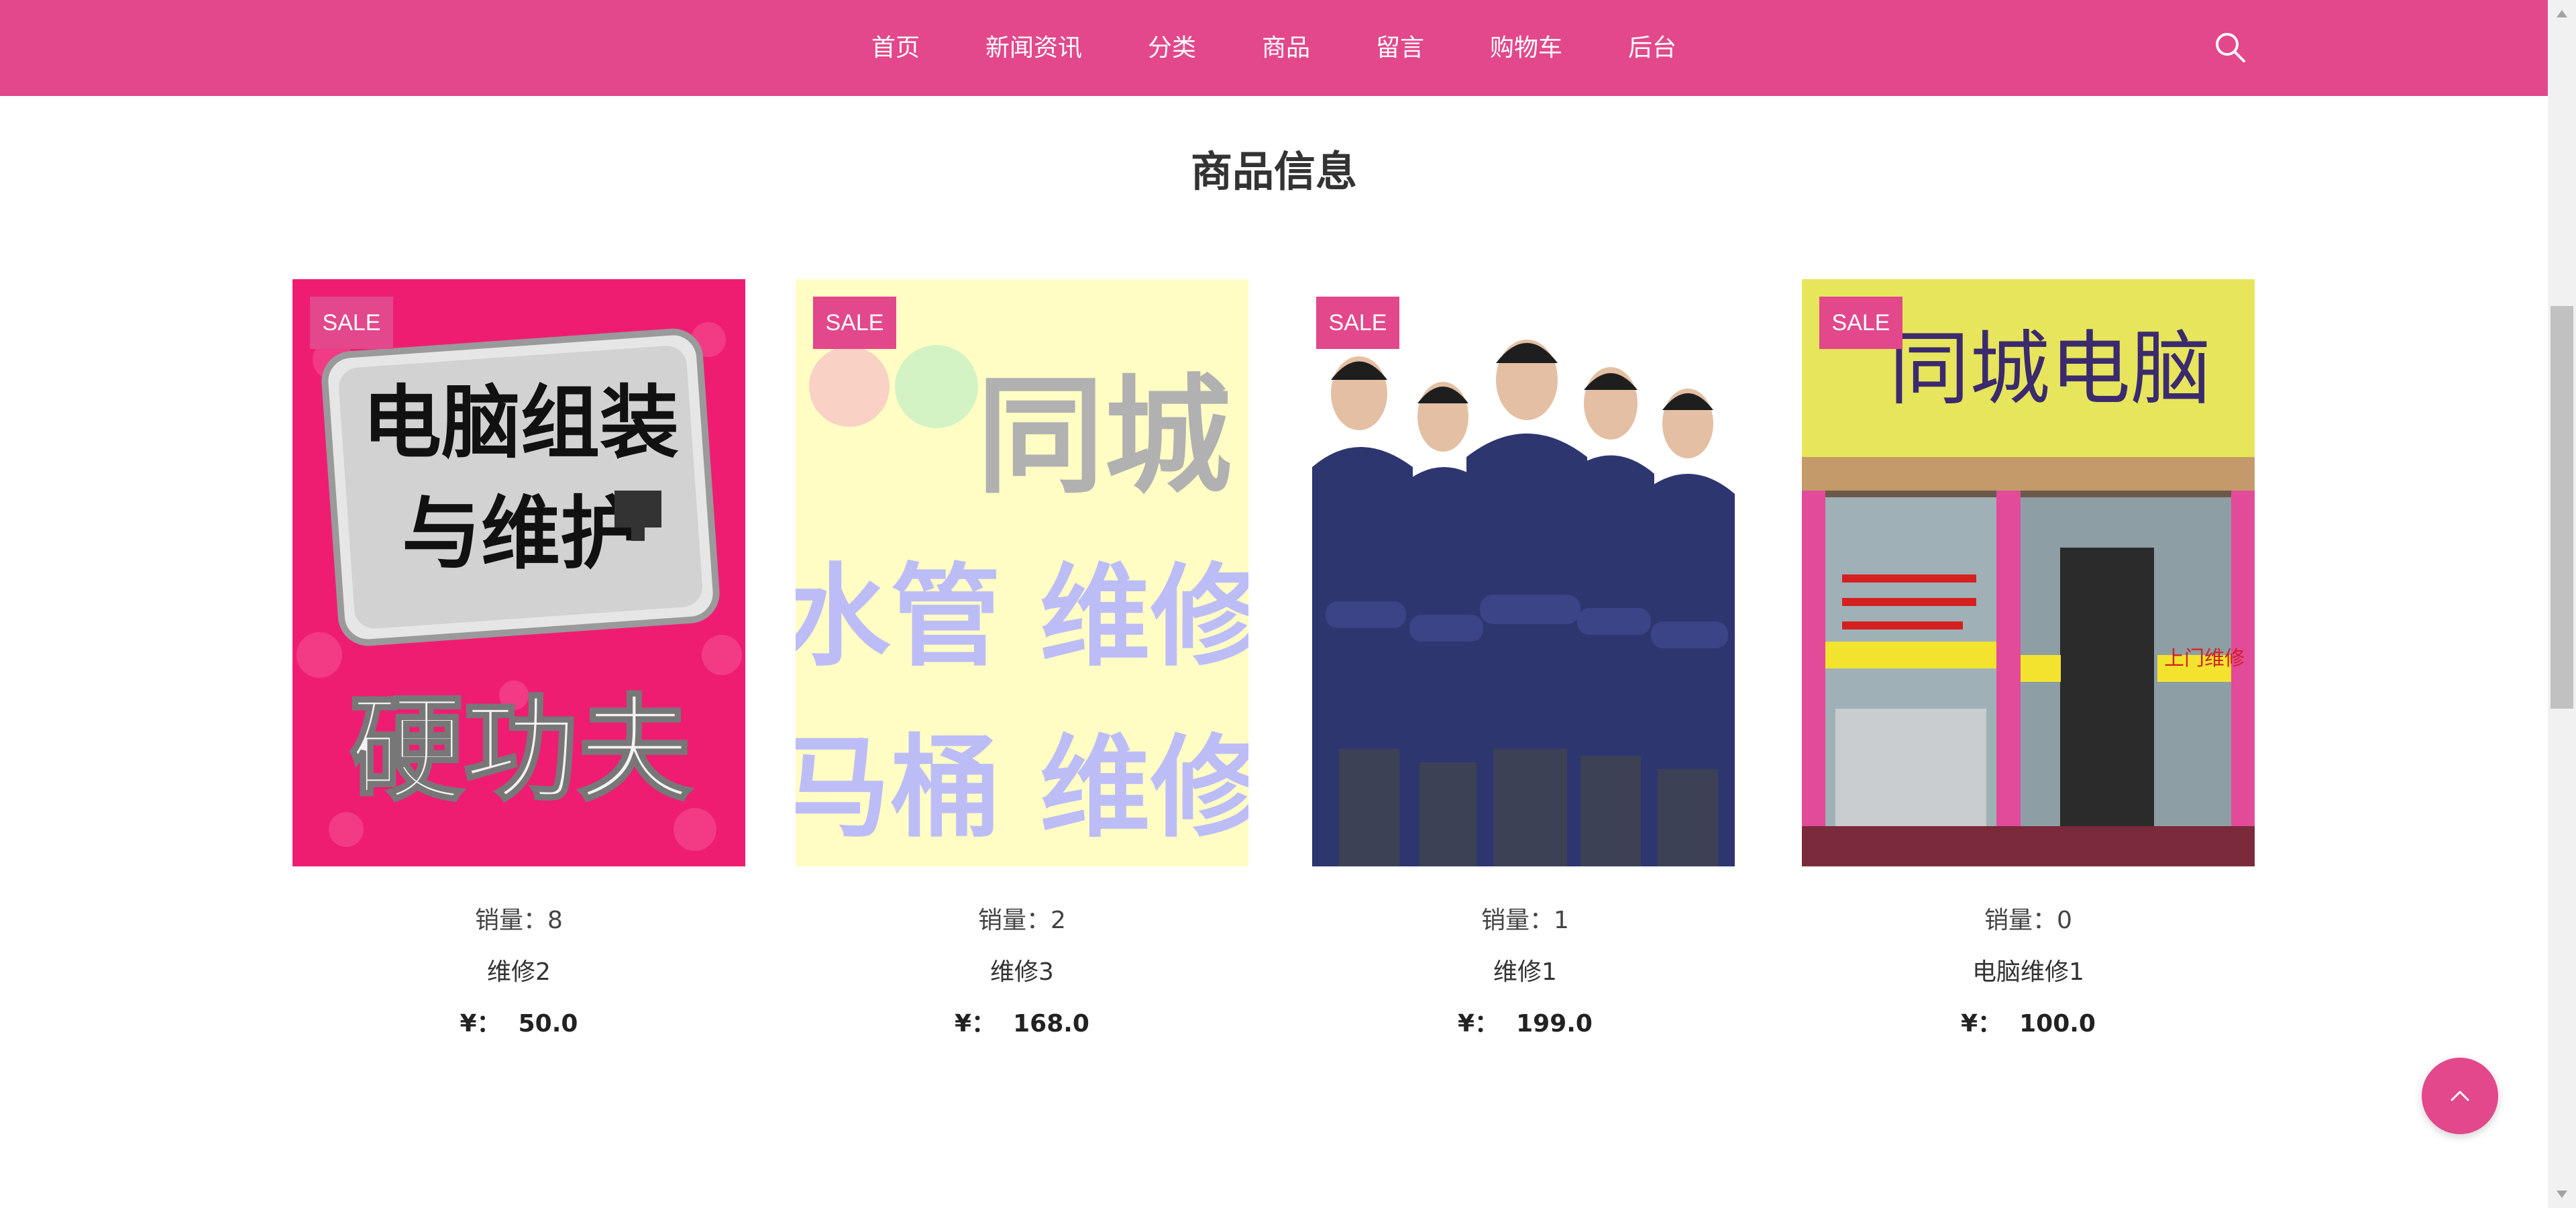 The image size is (2576, 1208). I want to click on image-text: 上门维修, so click(2204, 658).